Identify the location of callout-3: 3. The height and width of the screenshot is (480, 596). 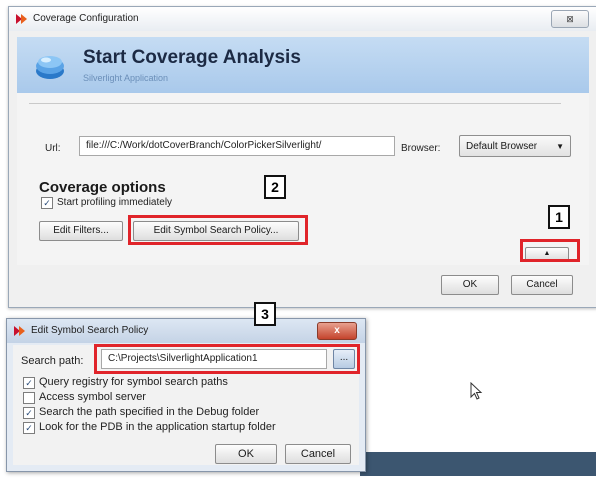
(265, 314).